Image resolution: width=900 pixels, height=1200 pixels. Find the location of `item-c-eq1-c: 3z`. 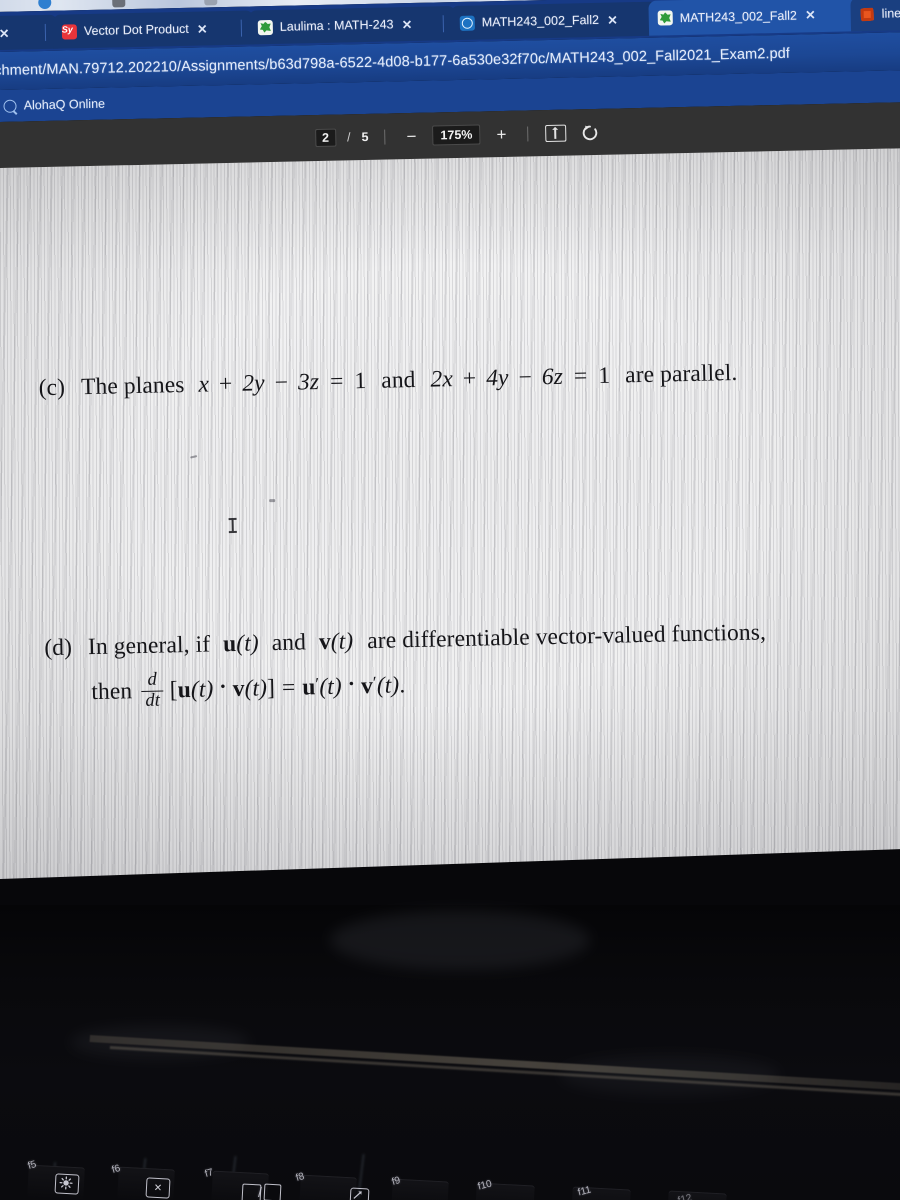

item-c-eq1-c: 3z is located at coordinates (308, 382).